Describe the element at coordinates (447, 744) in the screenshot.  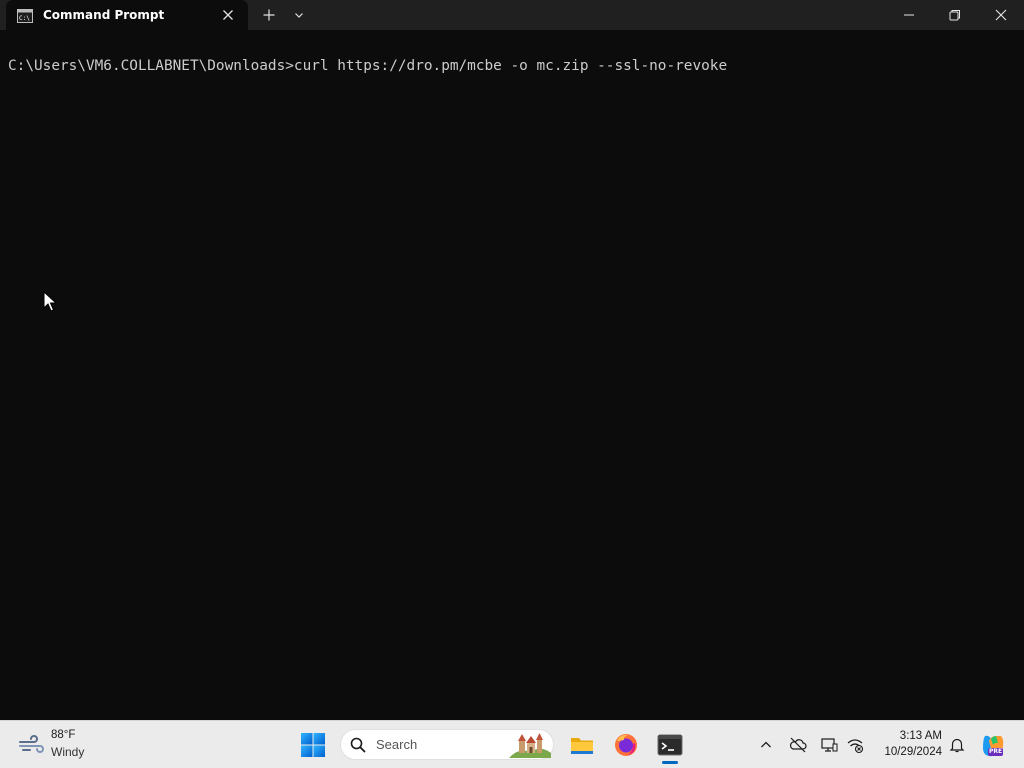
I see `taskbar-search: Search` at that location.